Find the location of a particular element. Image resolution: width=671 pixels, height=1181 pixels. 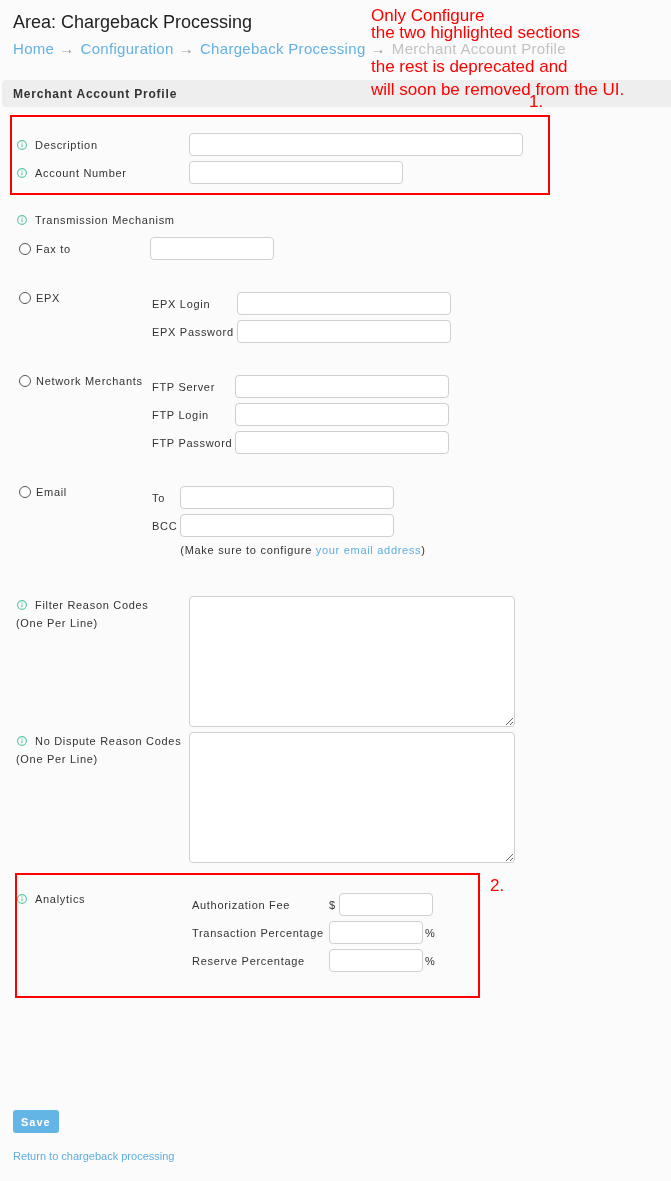

field-label: Reserve Percentage is located at coordinates (249, 960).